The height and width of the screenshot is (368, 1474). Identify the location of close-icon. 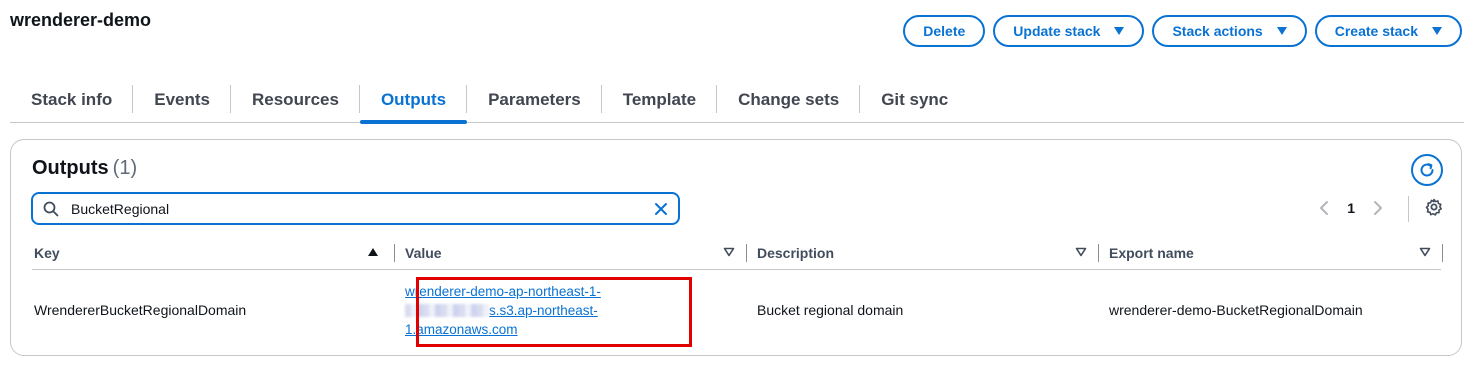
(661, 208).